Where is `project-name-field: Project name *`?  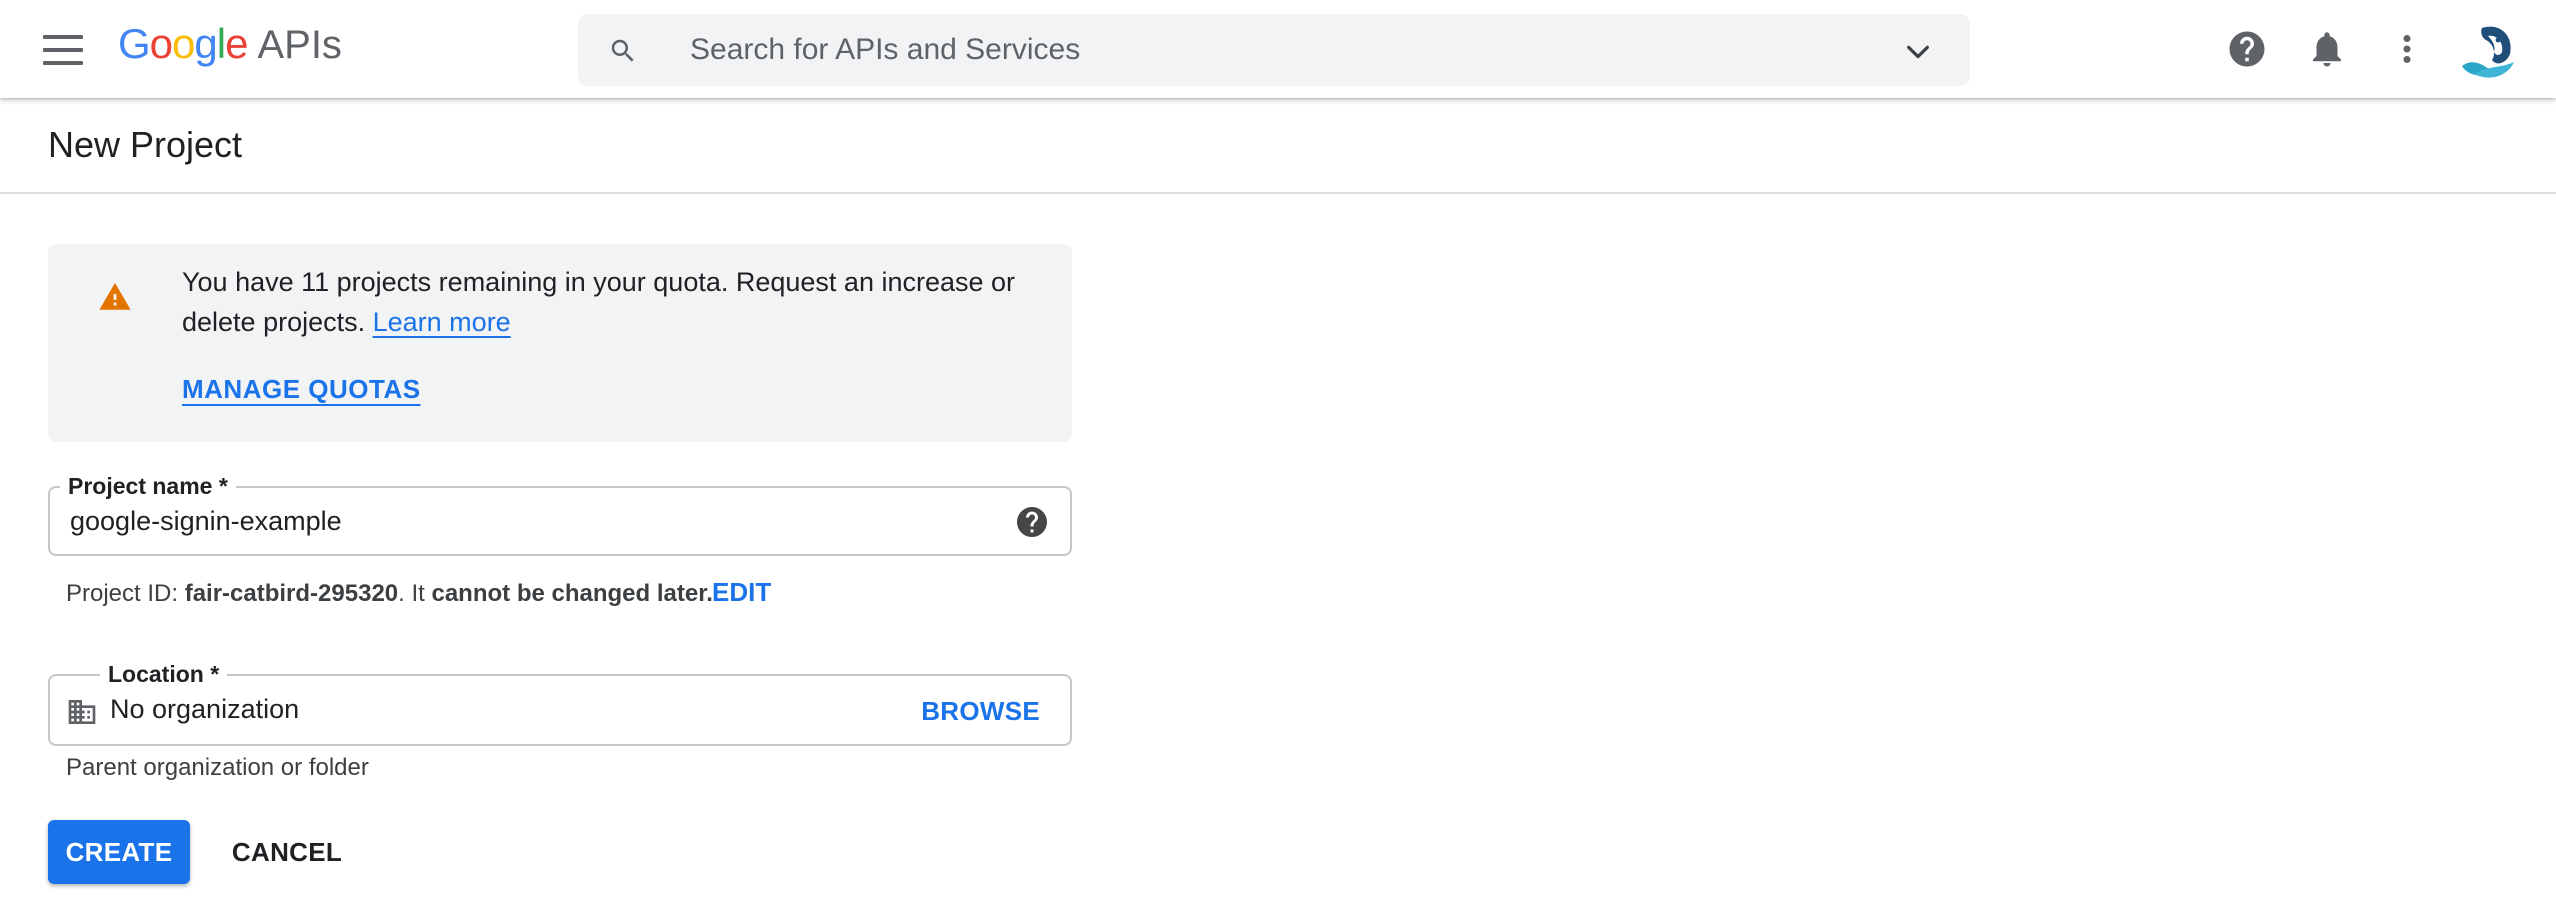 project-name-field: Project name * is located at coordinates (560, 513).